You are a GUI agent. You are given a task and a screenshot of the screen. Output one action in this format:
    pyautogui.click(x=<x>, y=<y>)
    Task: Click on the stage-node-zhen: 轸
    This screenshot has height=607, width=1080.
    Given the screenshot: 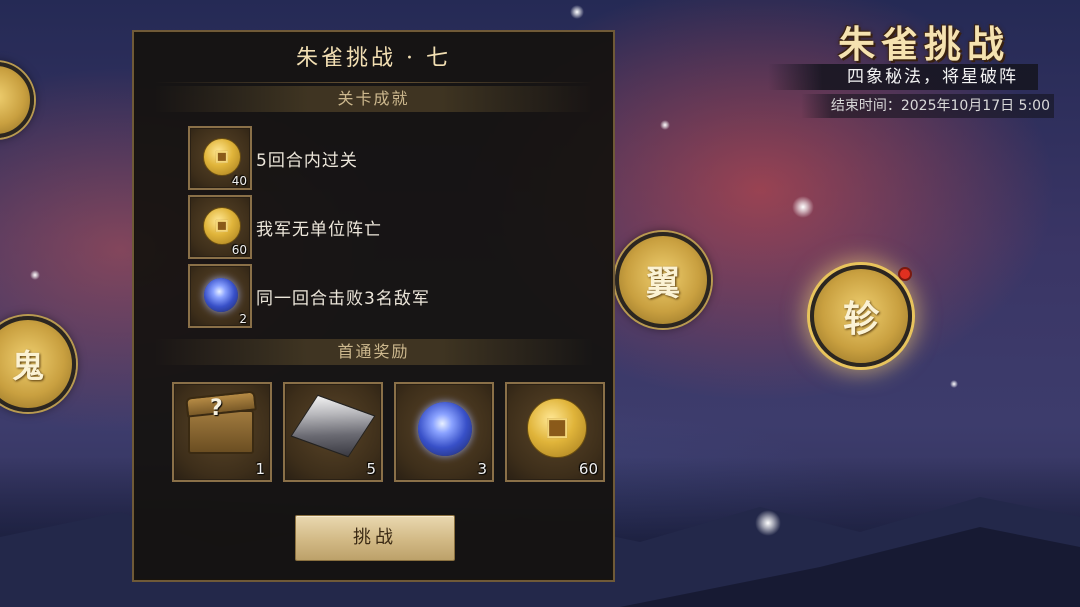 What is the action you would take?
    pyautogui.click(x=861, y=316)
    